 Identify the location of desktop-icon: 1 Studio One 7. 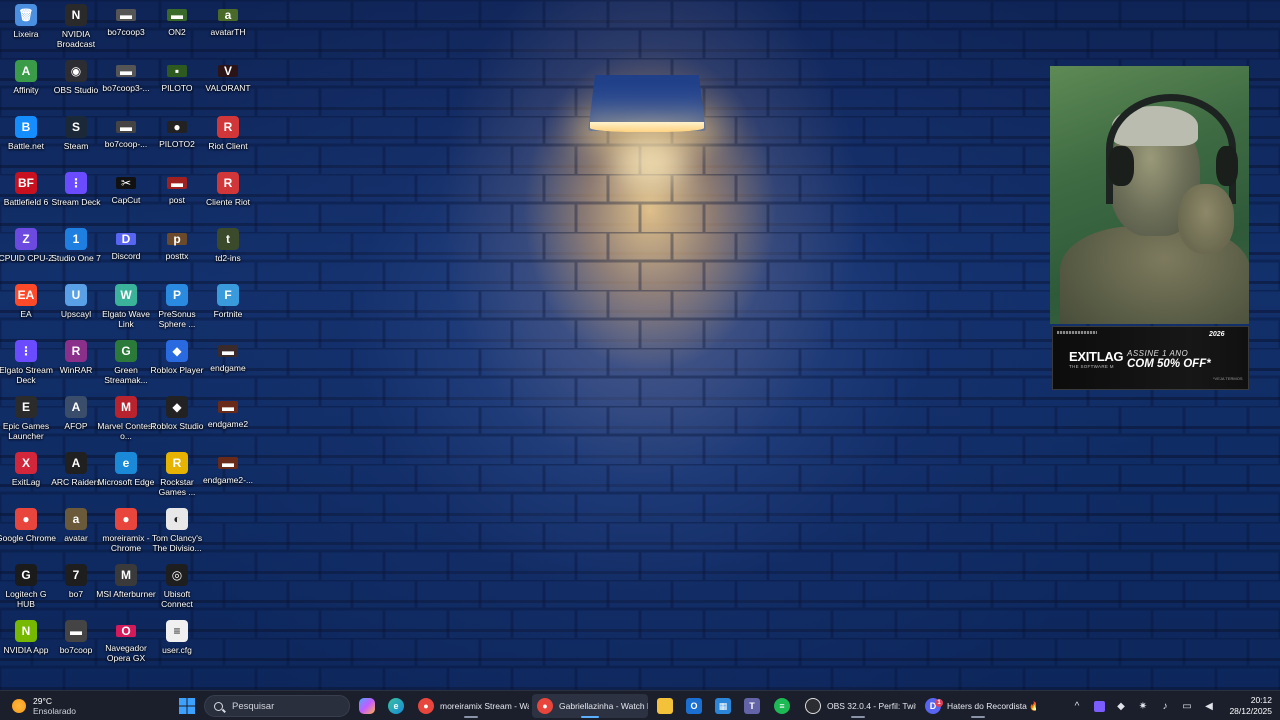
(76, 243).